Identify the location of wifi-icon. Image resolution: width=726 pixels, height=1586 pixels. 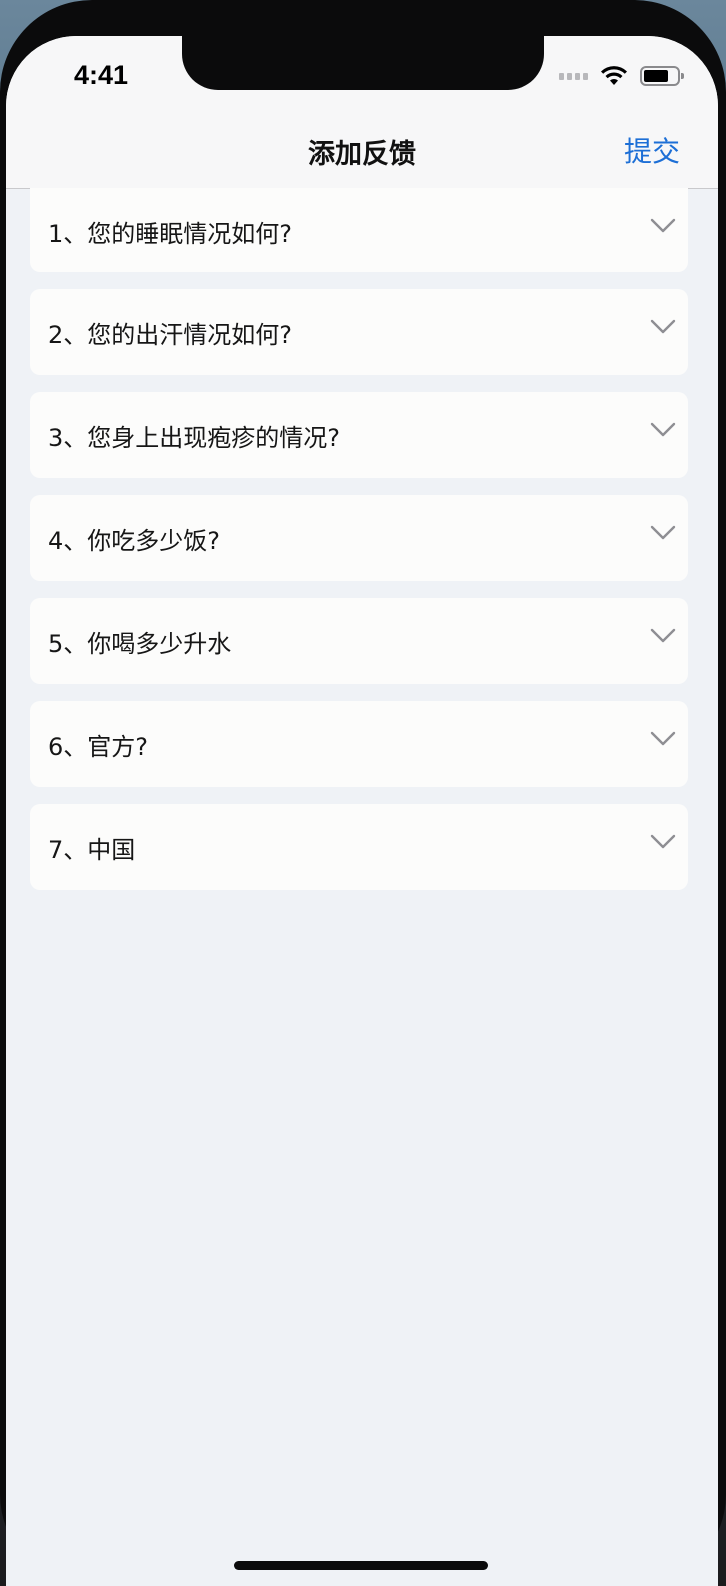
(614, 75).